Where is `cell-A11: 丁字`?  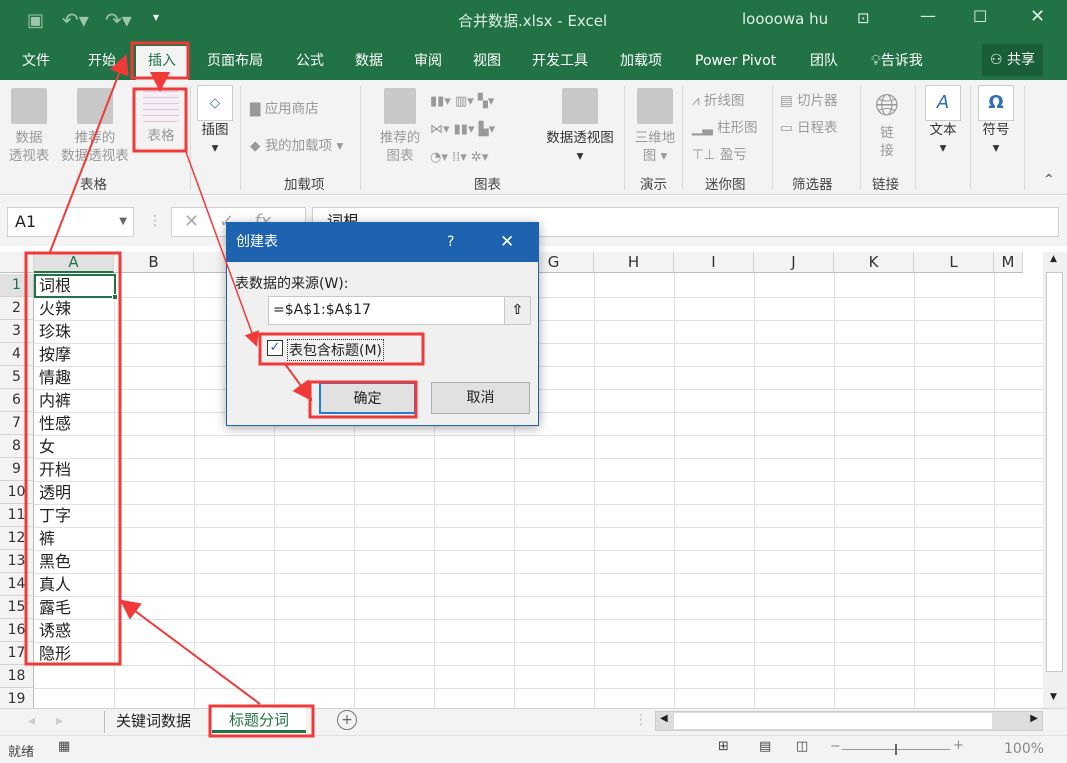
cell-A11: 丁字 is located at coordinates (74, 515).